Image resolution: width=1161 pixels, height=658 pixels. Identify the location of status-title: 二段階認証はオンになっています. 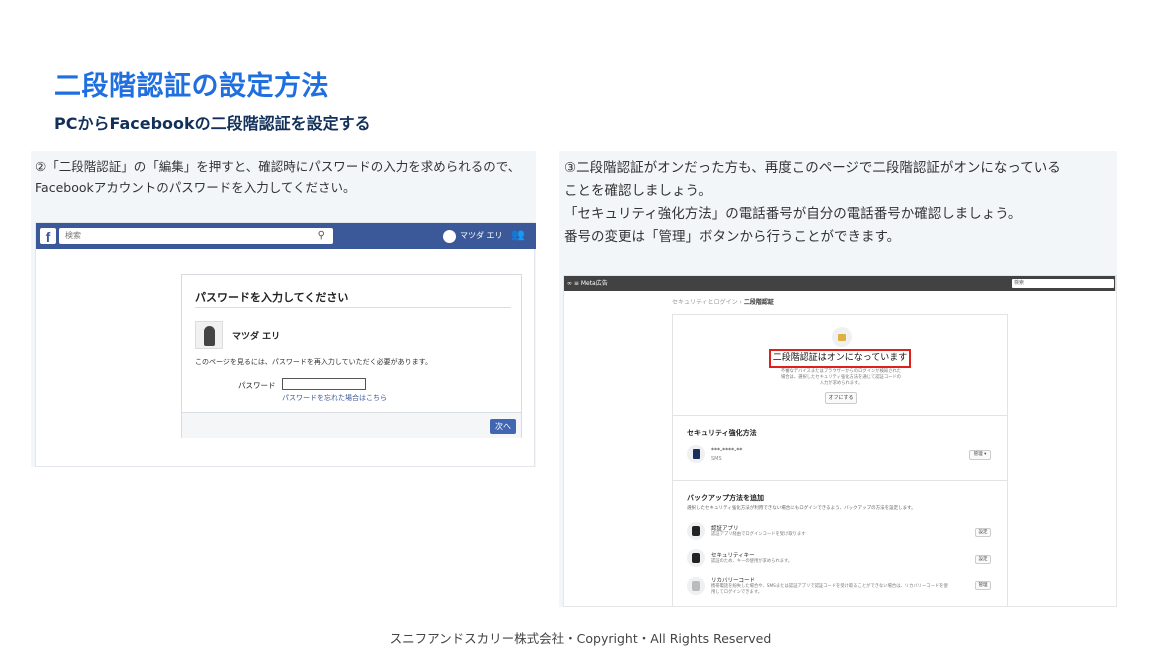
(840, 358).